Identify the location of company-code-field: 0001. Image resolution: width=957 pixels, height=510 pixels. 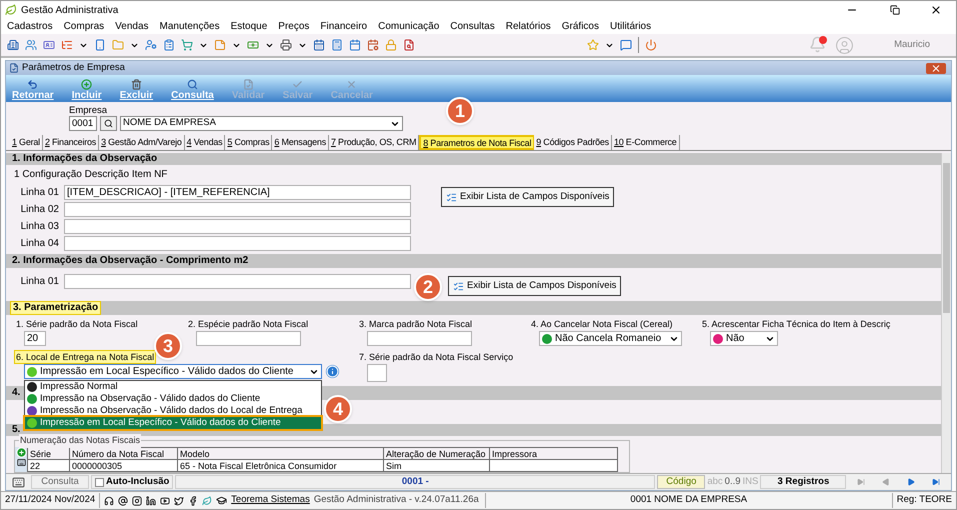
(83, 123).